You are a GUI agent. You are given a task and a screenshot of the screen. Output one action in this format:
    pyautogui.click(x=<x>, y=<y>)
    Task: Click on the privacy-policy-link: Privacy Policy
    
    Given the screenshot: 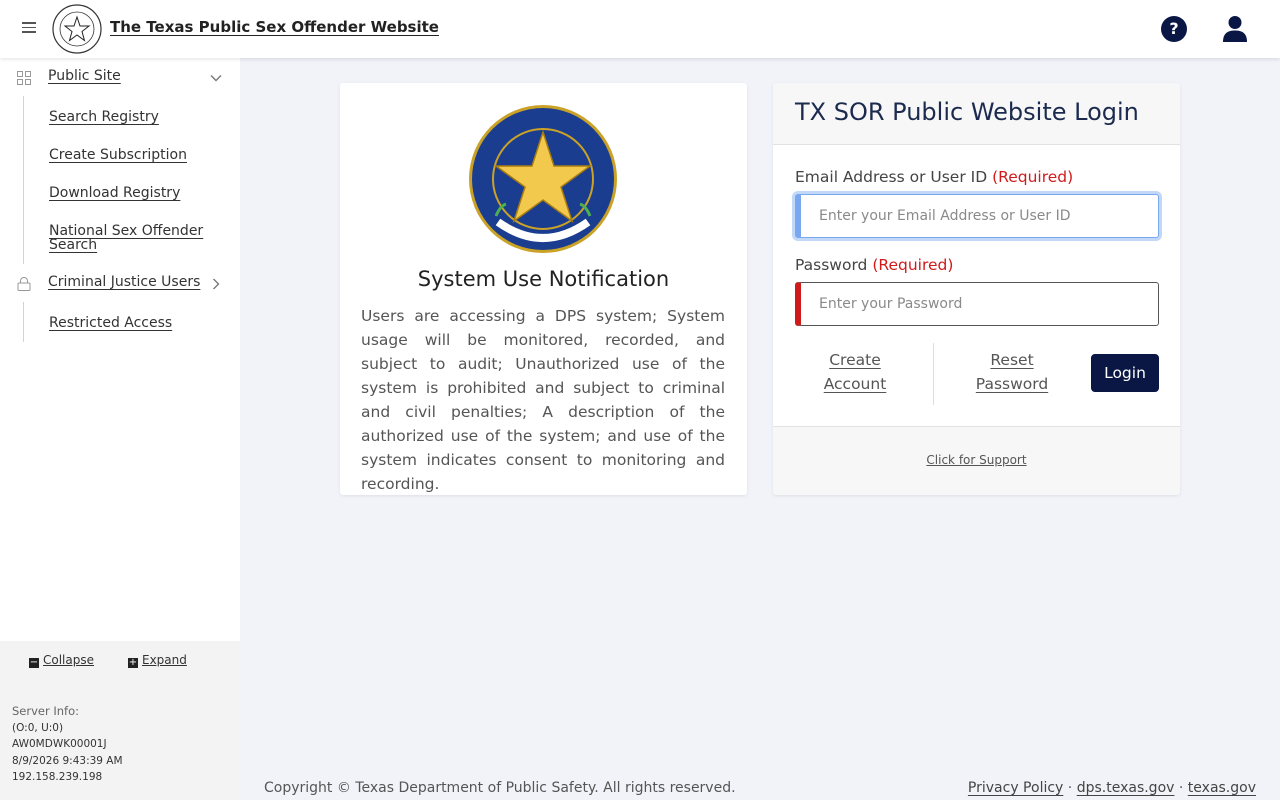 What is the action you would take?
    pyautogui.click(x=1015, y=788)
    